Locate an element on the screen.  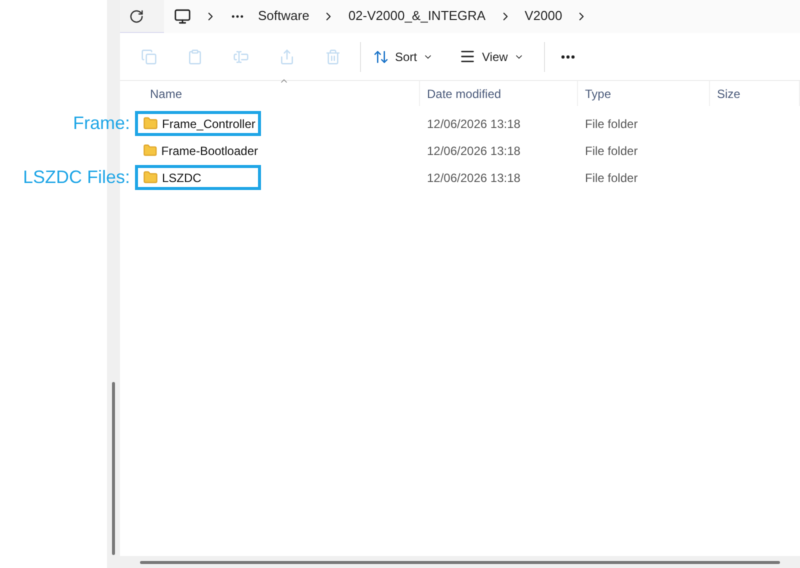
sort-icon is located at coordinates (381, 56).